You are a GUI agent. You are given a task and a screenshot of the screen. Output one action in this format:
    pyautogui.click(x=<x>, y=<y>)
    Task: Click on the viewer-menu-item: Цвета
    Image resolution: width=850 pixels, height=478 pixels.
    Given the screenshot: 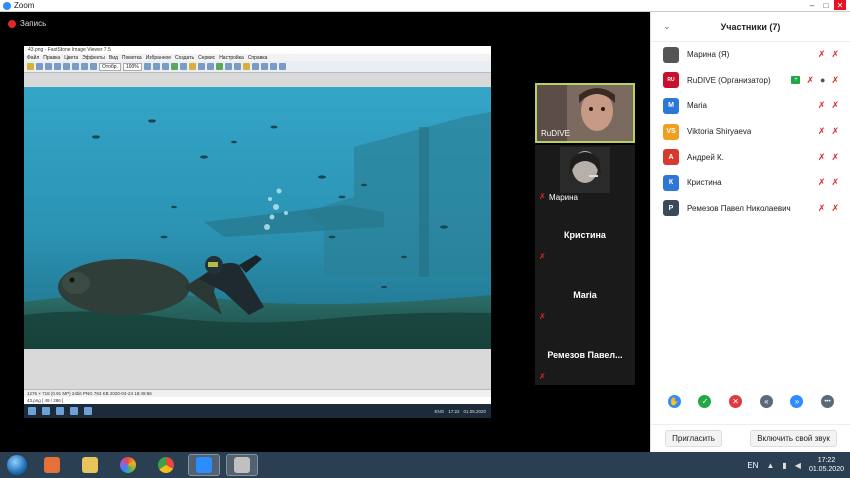 What is the action you would take?
    pyautogui.click(x=71, y=58)
    